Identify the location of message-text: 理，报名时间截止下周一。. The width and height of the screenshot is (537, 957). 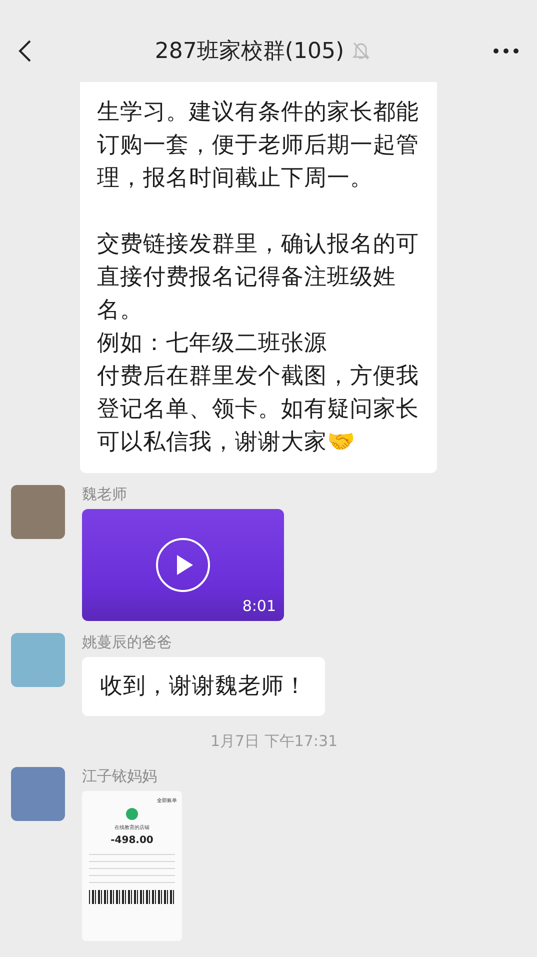
(235, 178).